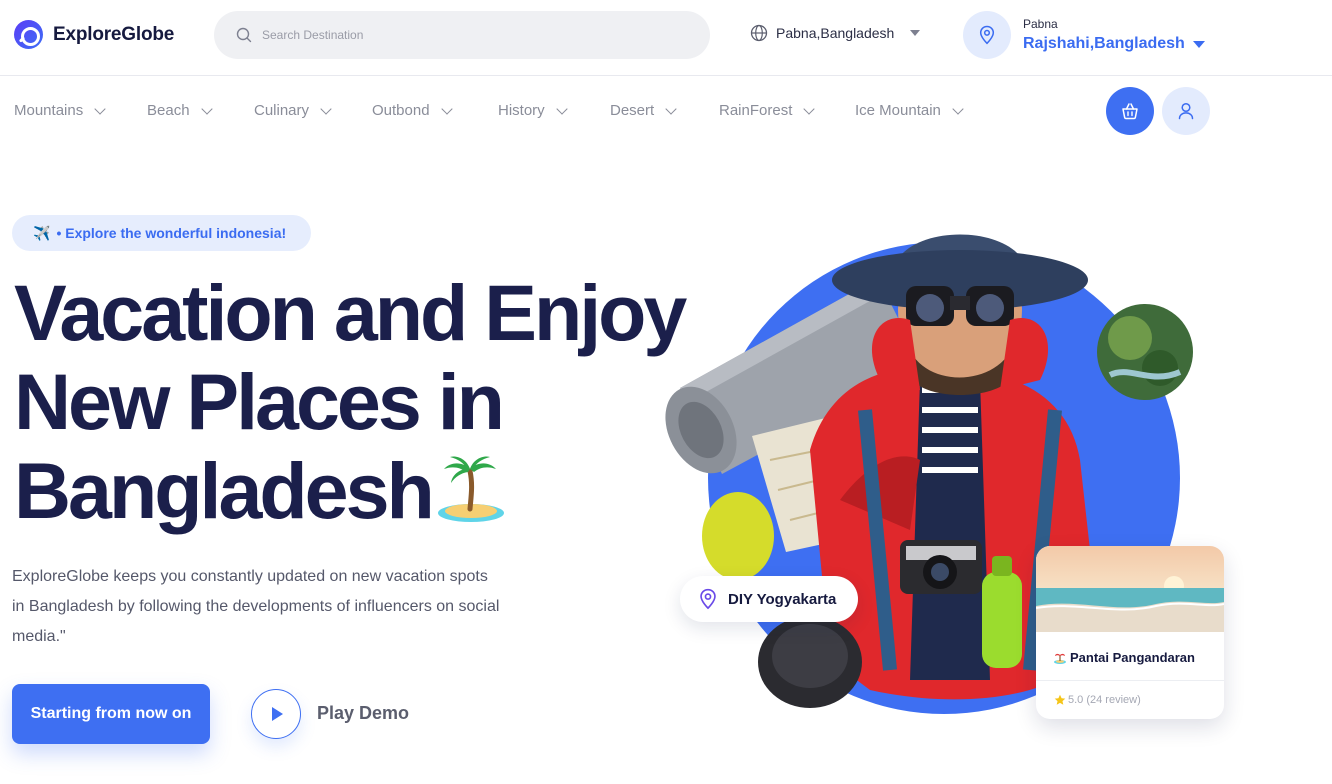 The height and width of the screenshot is (784, 1332). What do you see at coordinates (282, 110) in the screenshot?
I see `nav-item-label: Culinary` at bounding box center [282, 110].